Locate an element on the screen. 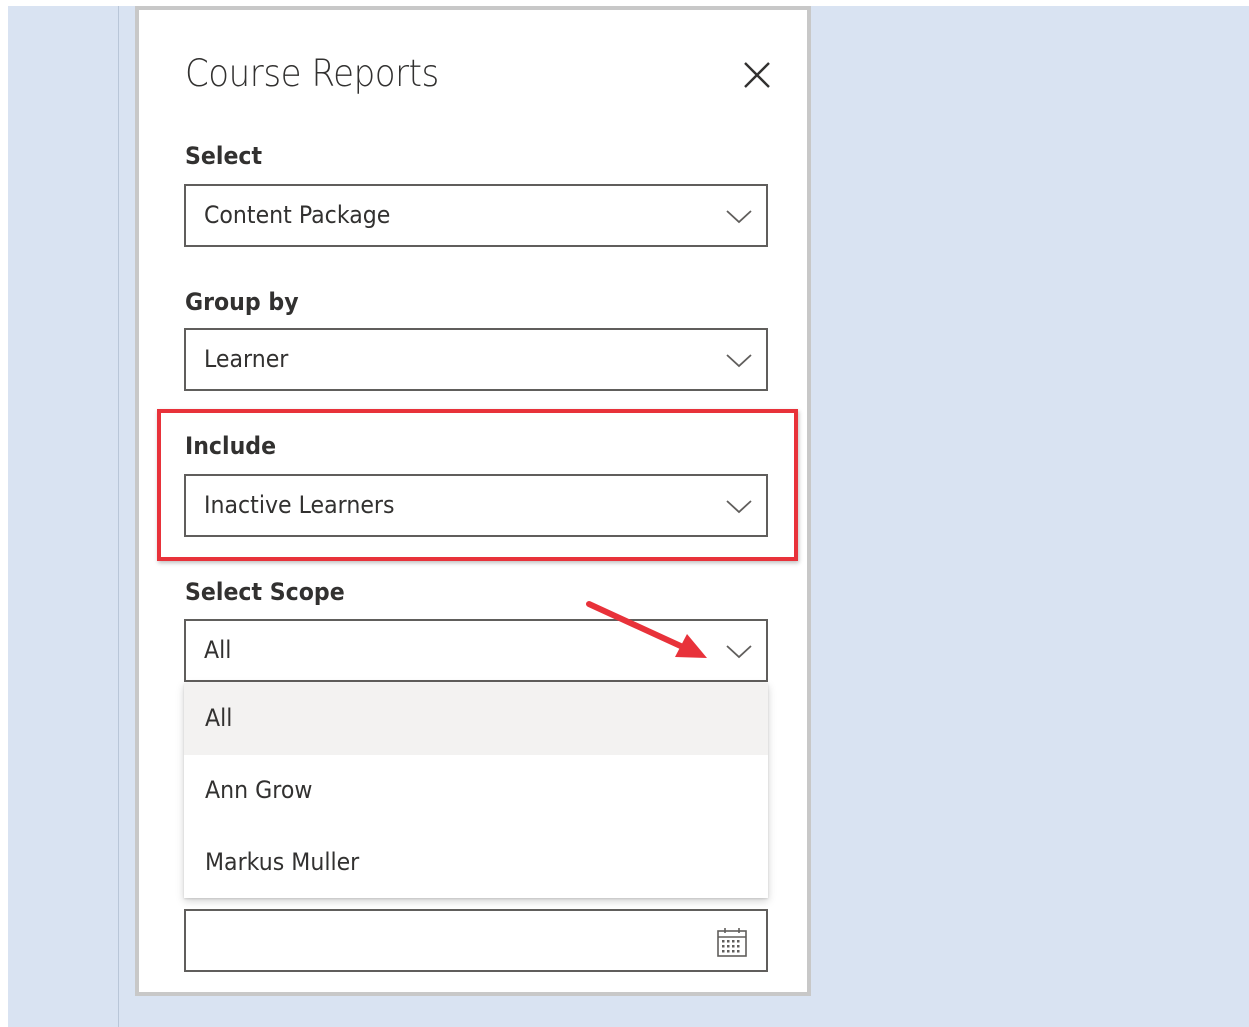 The height and width of the screenshot is (1027, 1249). date-input is located at coordinates (476, 940).